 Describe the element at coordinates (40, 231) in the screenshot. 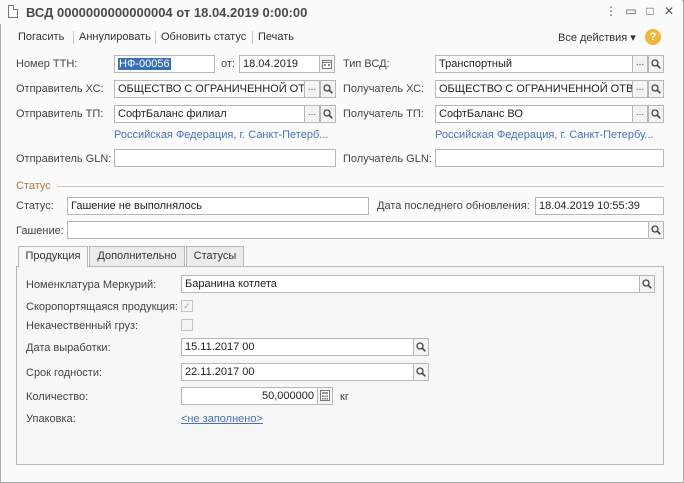

I see `gashenie-label: Гашение:` at that location.